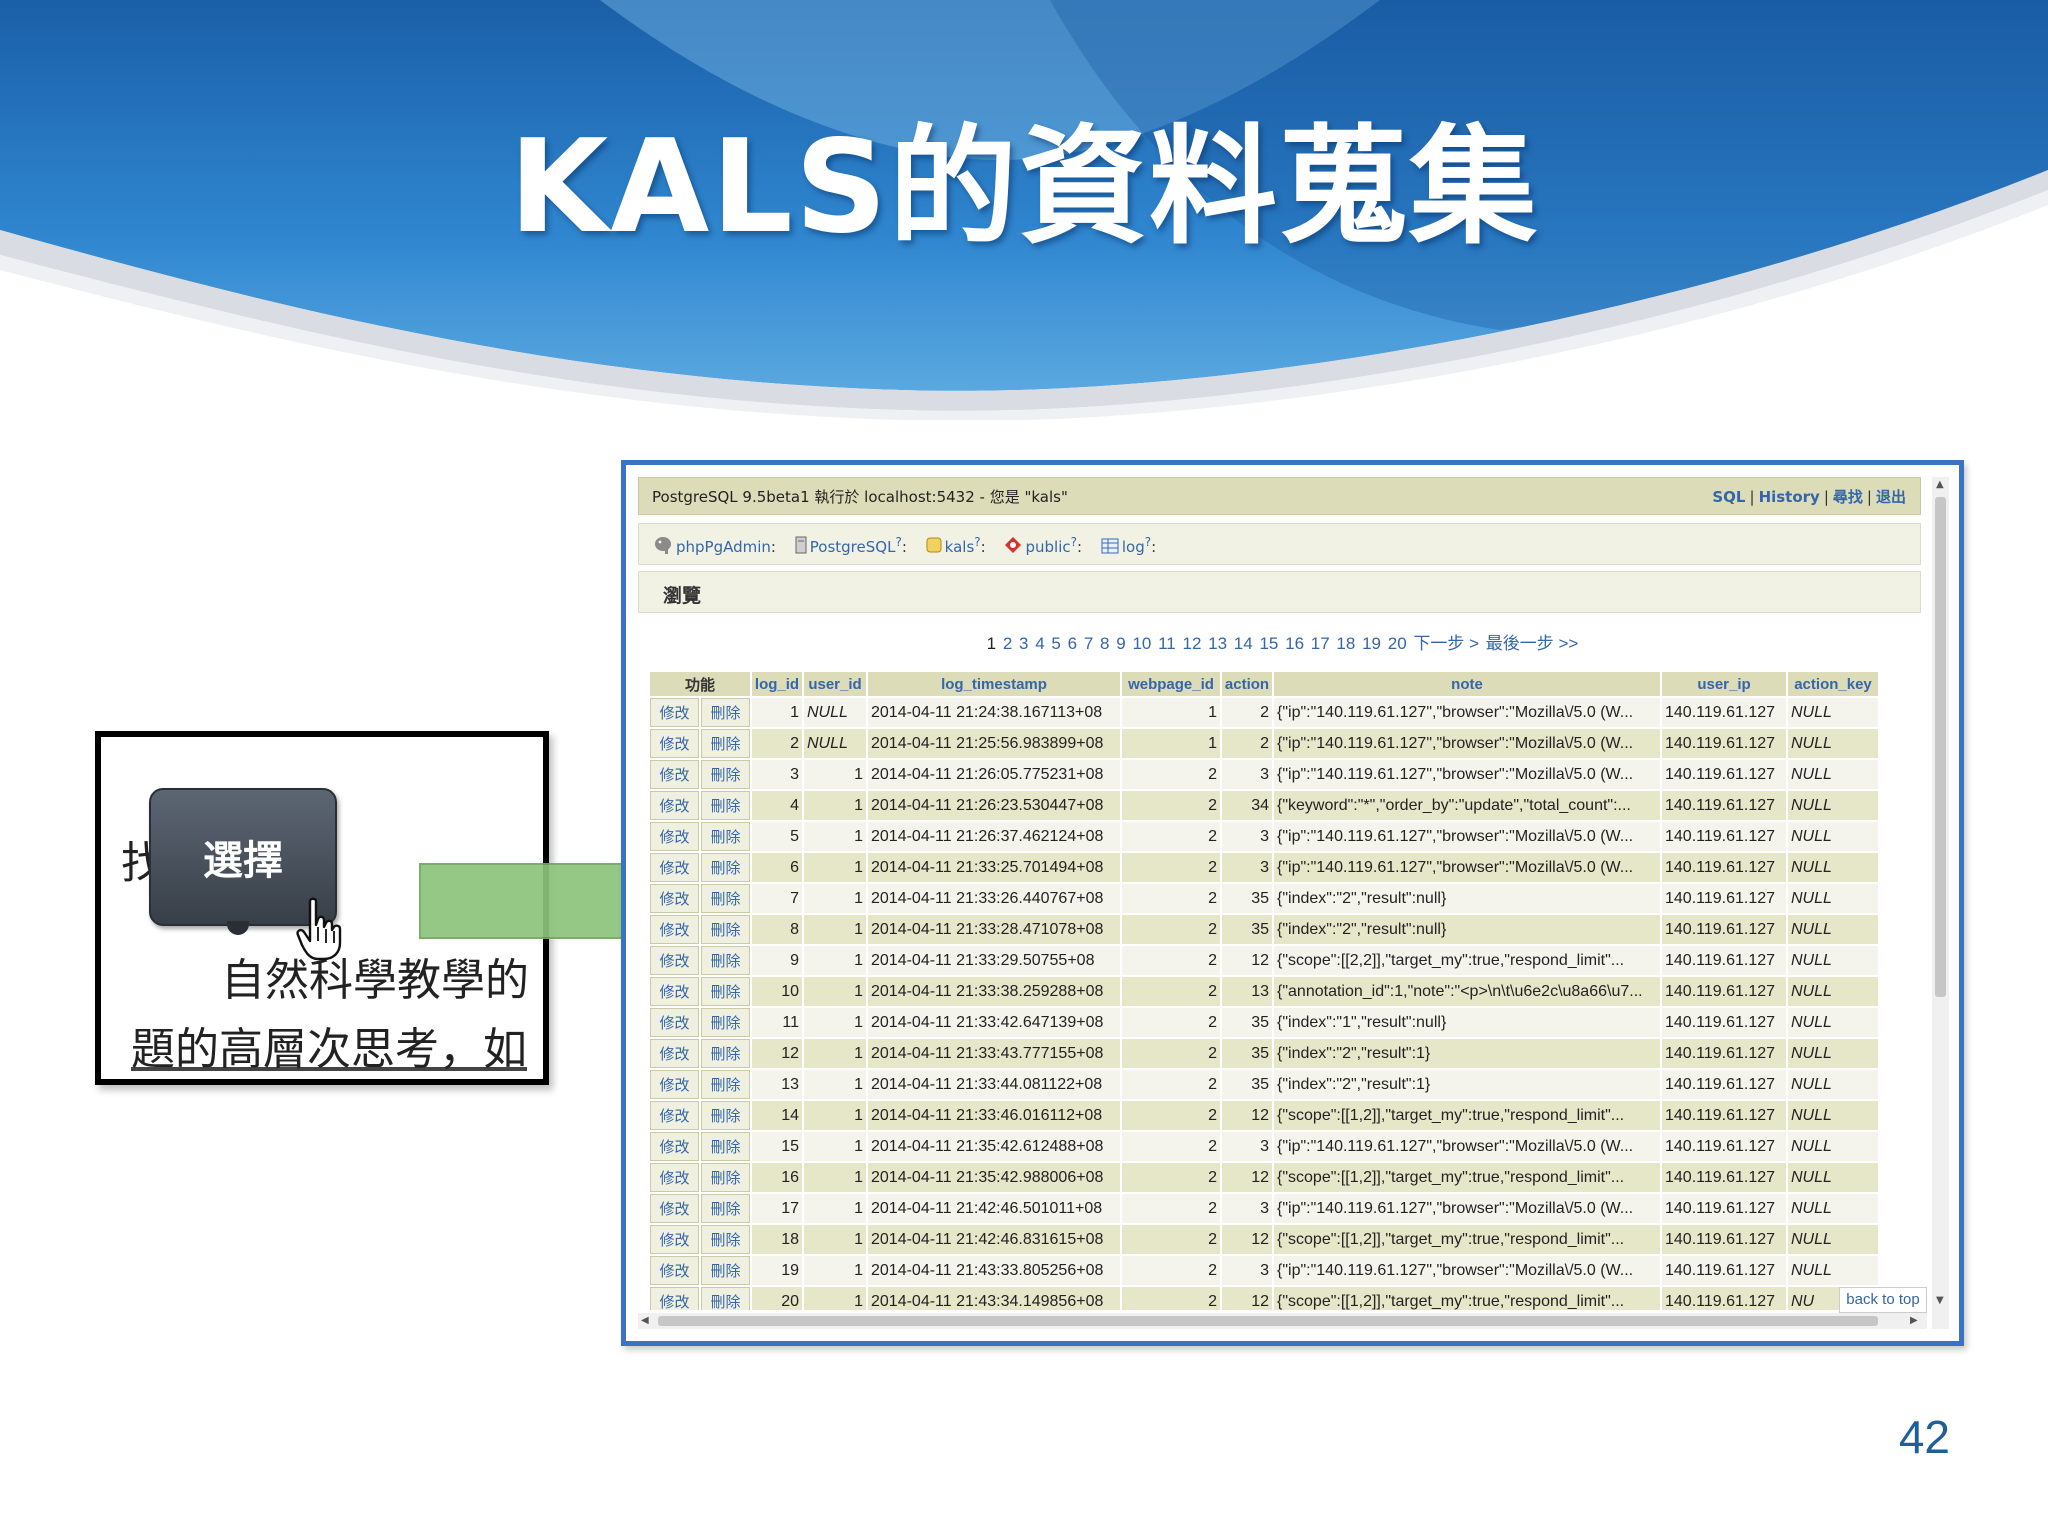  I want to click on cell-note: {"index":"2","result":null}, so click(1467, 898).